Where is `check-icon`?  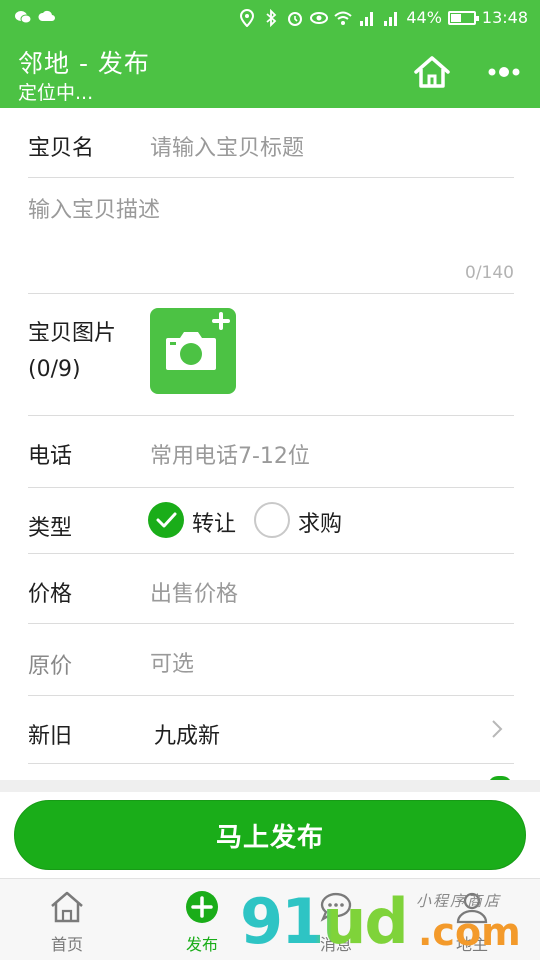
check-icon is located at coordinates (166, 520).